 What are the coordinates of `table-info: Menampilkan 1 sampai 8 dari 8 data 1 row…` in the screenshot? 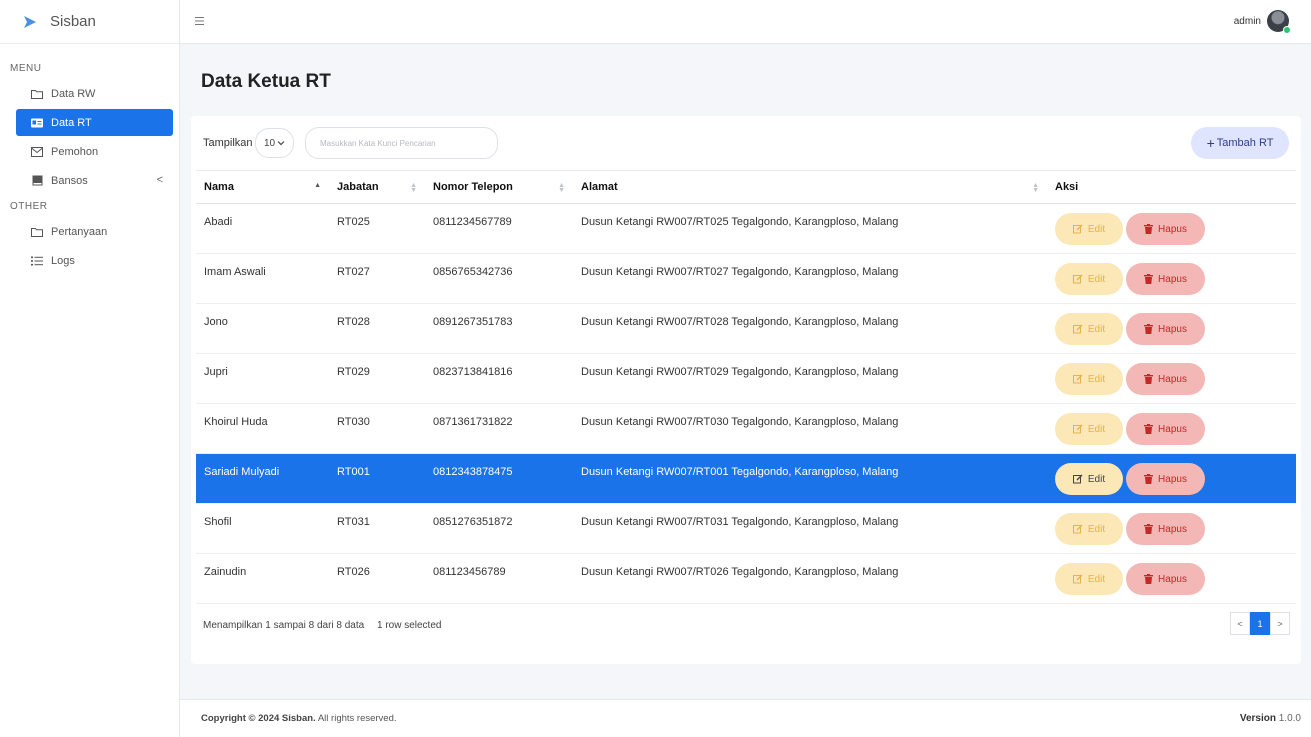 It's located at (322, 625).